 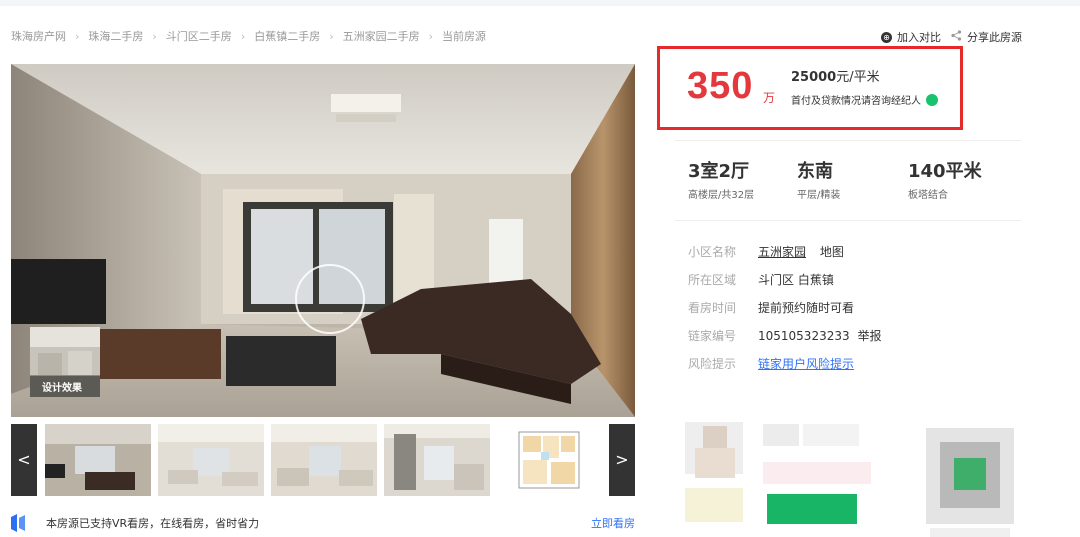 What do you see at coordinates (622, 460) in the screenshot?
I see `next-button: >` at bounding box center [622, 460].